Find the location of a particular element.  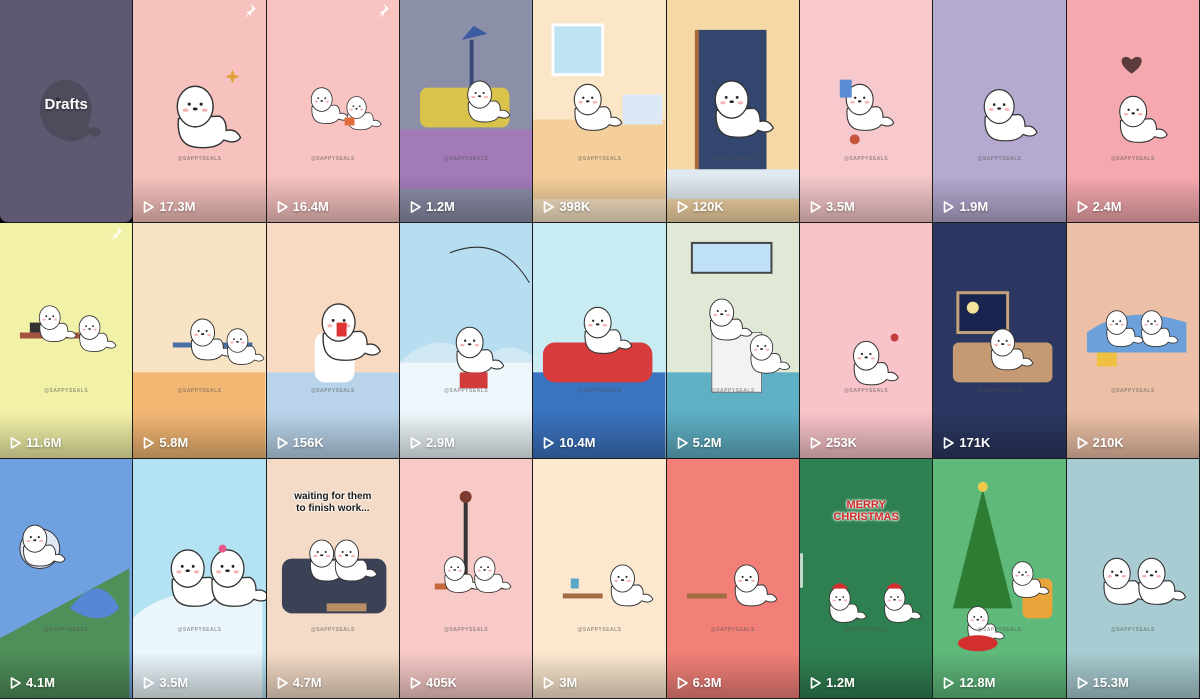

view-count-label: 156K is located at coordinates (308, 442).